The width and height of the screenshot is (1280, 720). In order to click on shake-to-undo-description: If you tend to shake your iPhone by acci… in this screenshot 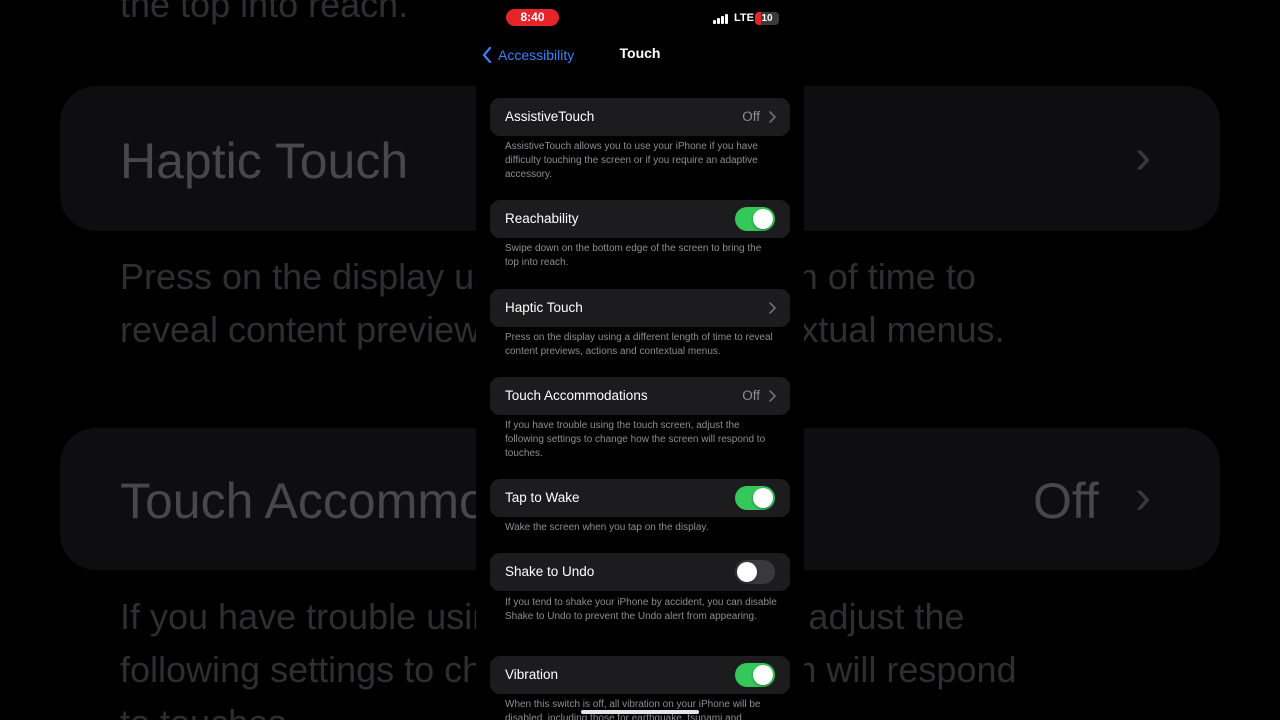, I will do `click(641, 609)`.